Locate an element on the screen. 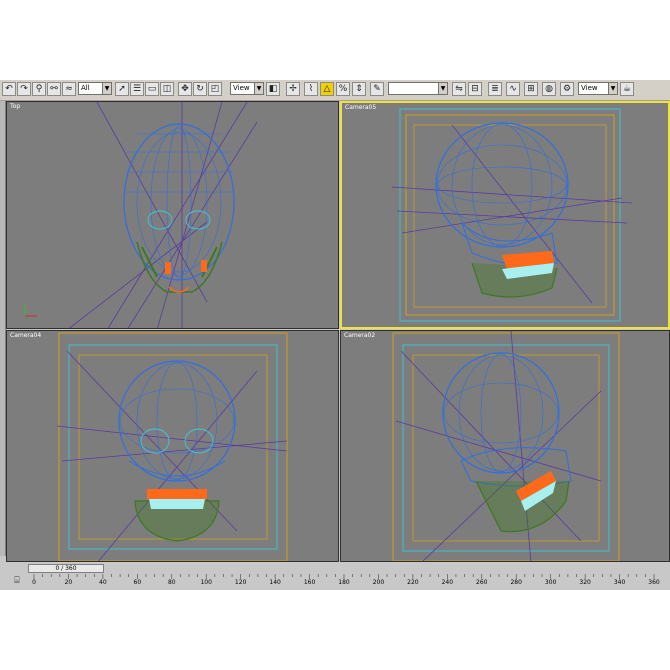 This screenshot has width=670, height=670. selection-filter-value: All is located at coordinates (85, 88).